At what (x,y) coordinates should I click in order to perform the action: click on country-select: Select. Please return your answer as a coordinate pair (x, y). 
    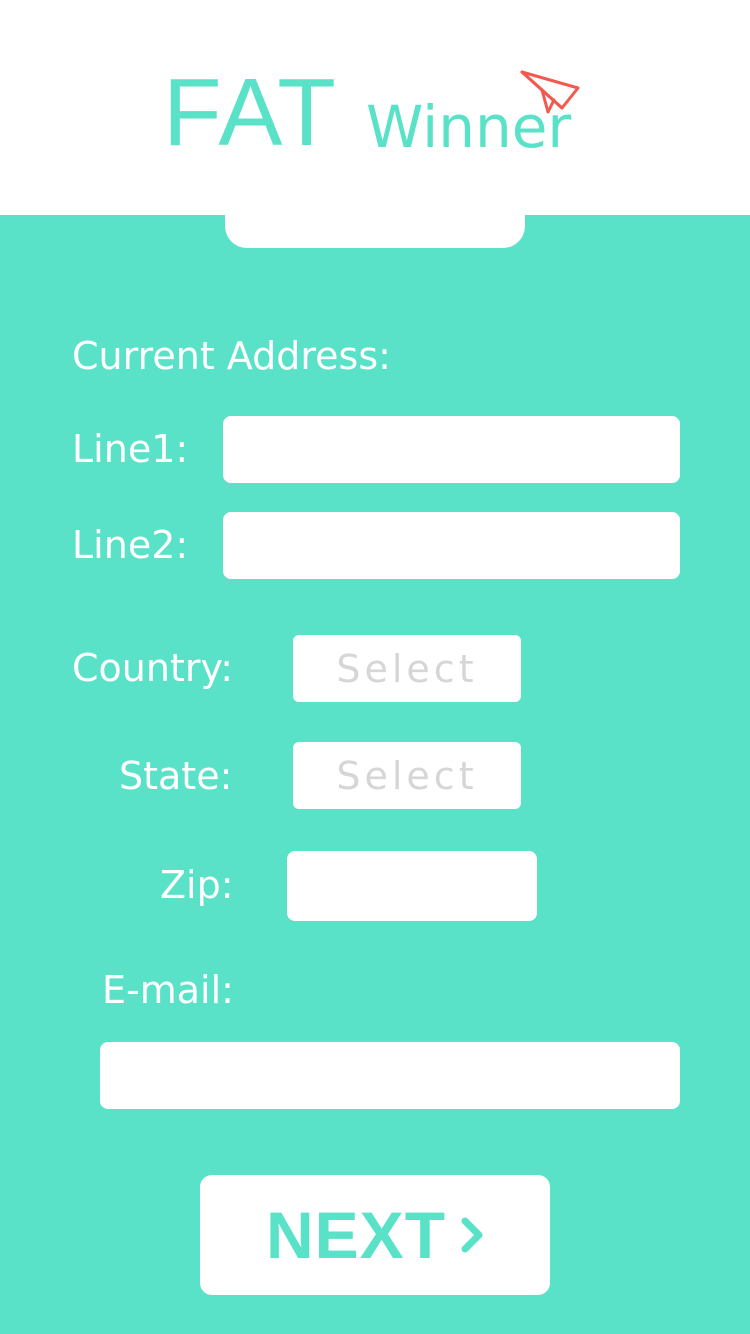
    Looking at the image, I should click on (407, 668).